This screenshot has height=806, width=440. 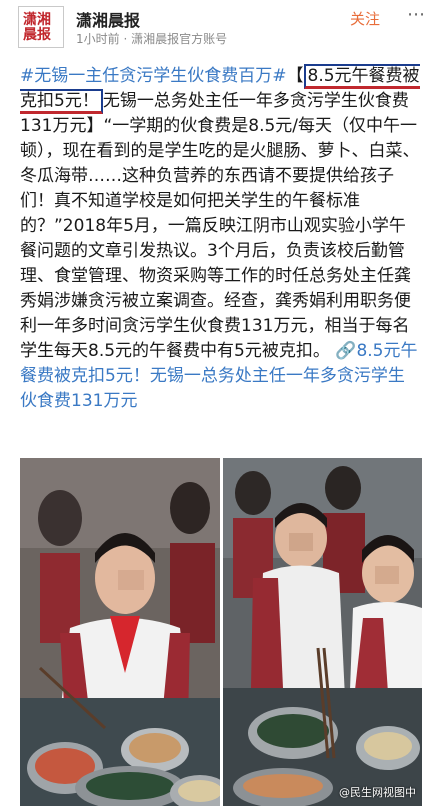 What do you see at coordinates (37, 20) in the screenshot?
I see `logo-text-top: 潇湘` at bounding box center [37, 20].